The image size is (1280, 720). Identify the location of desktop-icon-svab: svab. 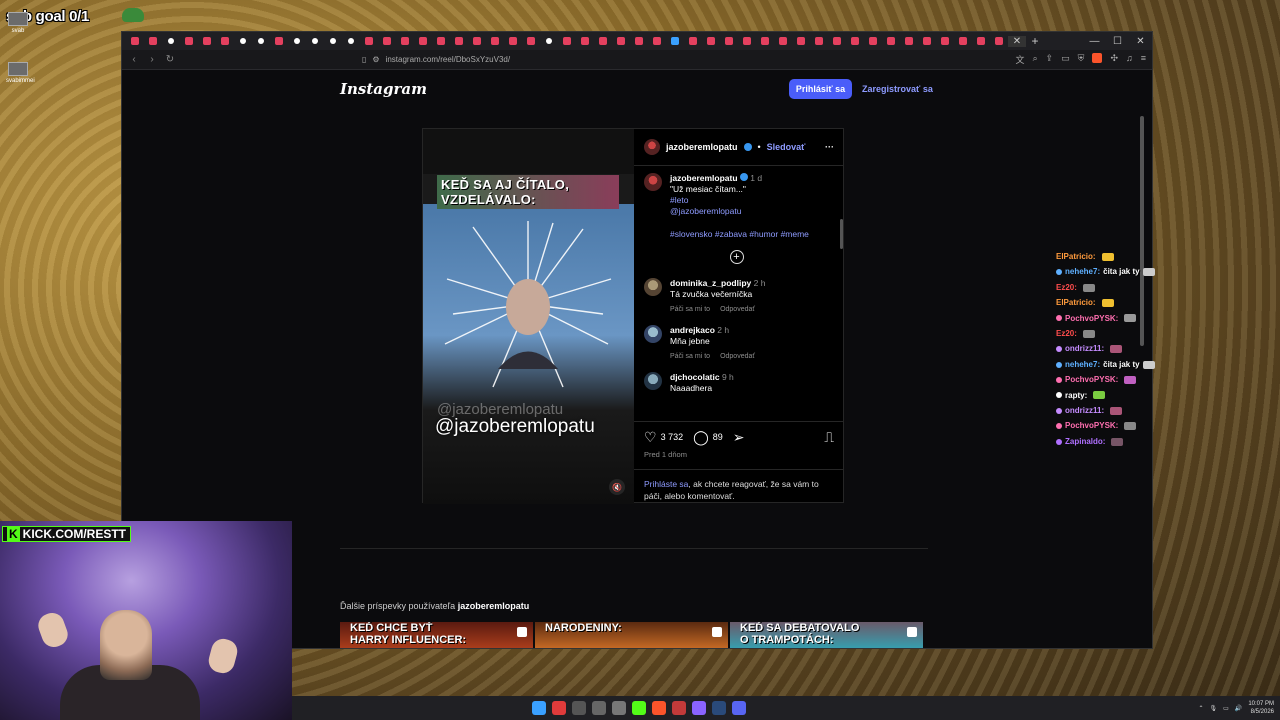
(18, 23).